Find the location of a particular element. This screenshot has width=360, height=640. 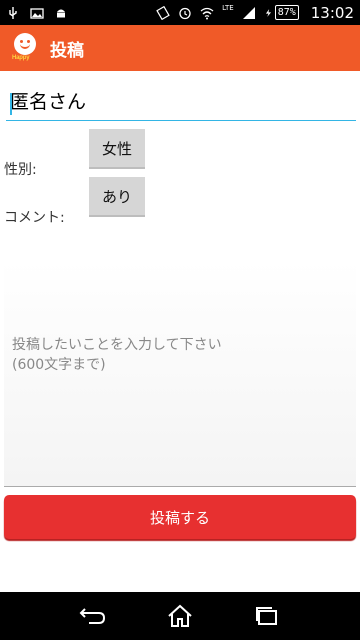

smiley-icon is located at coordinates (25, 44).